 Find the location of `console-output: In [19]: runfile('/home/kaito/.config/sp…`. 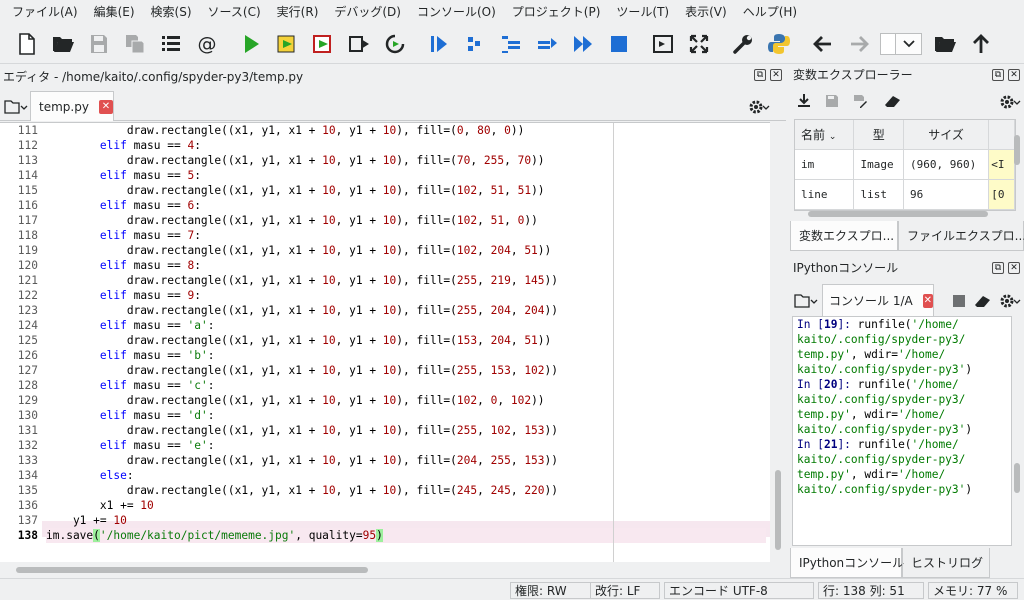

console-output: In [19]: runfile('/home/kaito/.config/sp… is located at coordinates (902, 431).